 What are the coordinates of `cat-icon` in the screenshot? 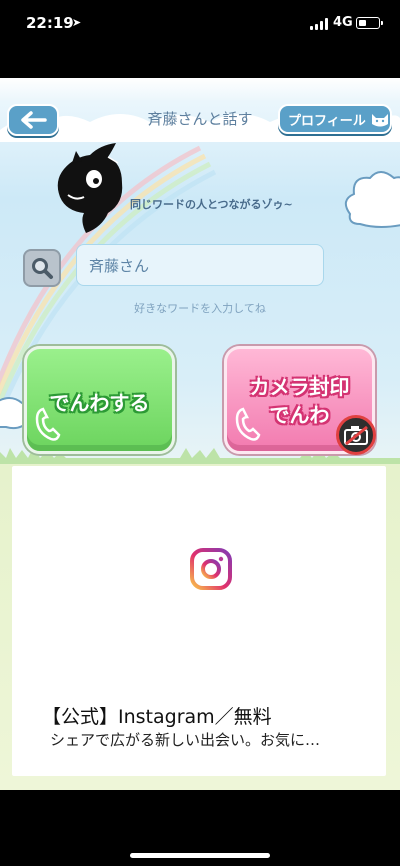 It's located at (379, 120).